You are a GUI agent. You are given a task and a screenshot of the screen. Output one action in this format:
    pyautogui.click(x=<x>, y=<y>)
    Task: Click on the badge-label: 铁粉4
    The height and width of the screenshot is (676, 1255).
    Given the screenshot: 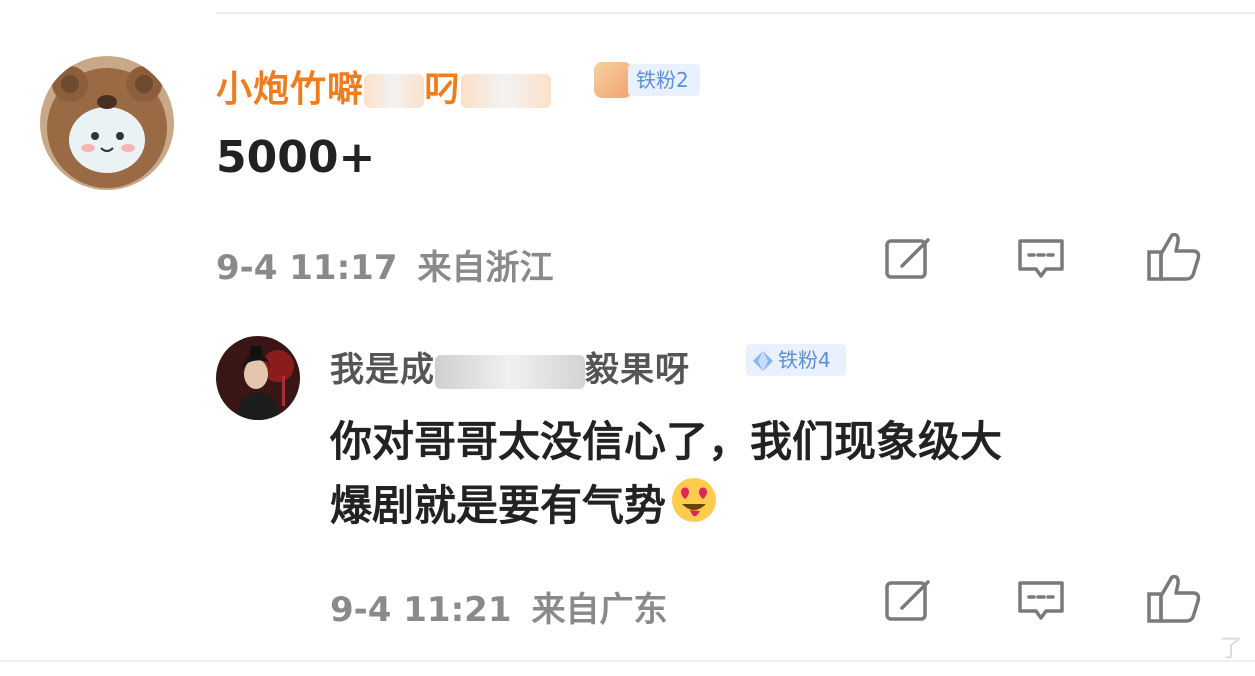 What is the action you would take?
    pyautogui.click(x=804, y=360)
    